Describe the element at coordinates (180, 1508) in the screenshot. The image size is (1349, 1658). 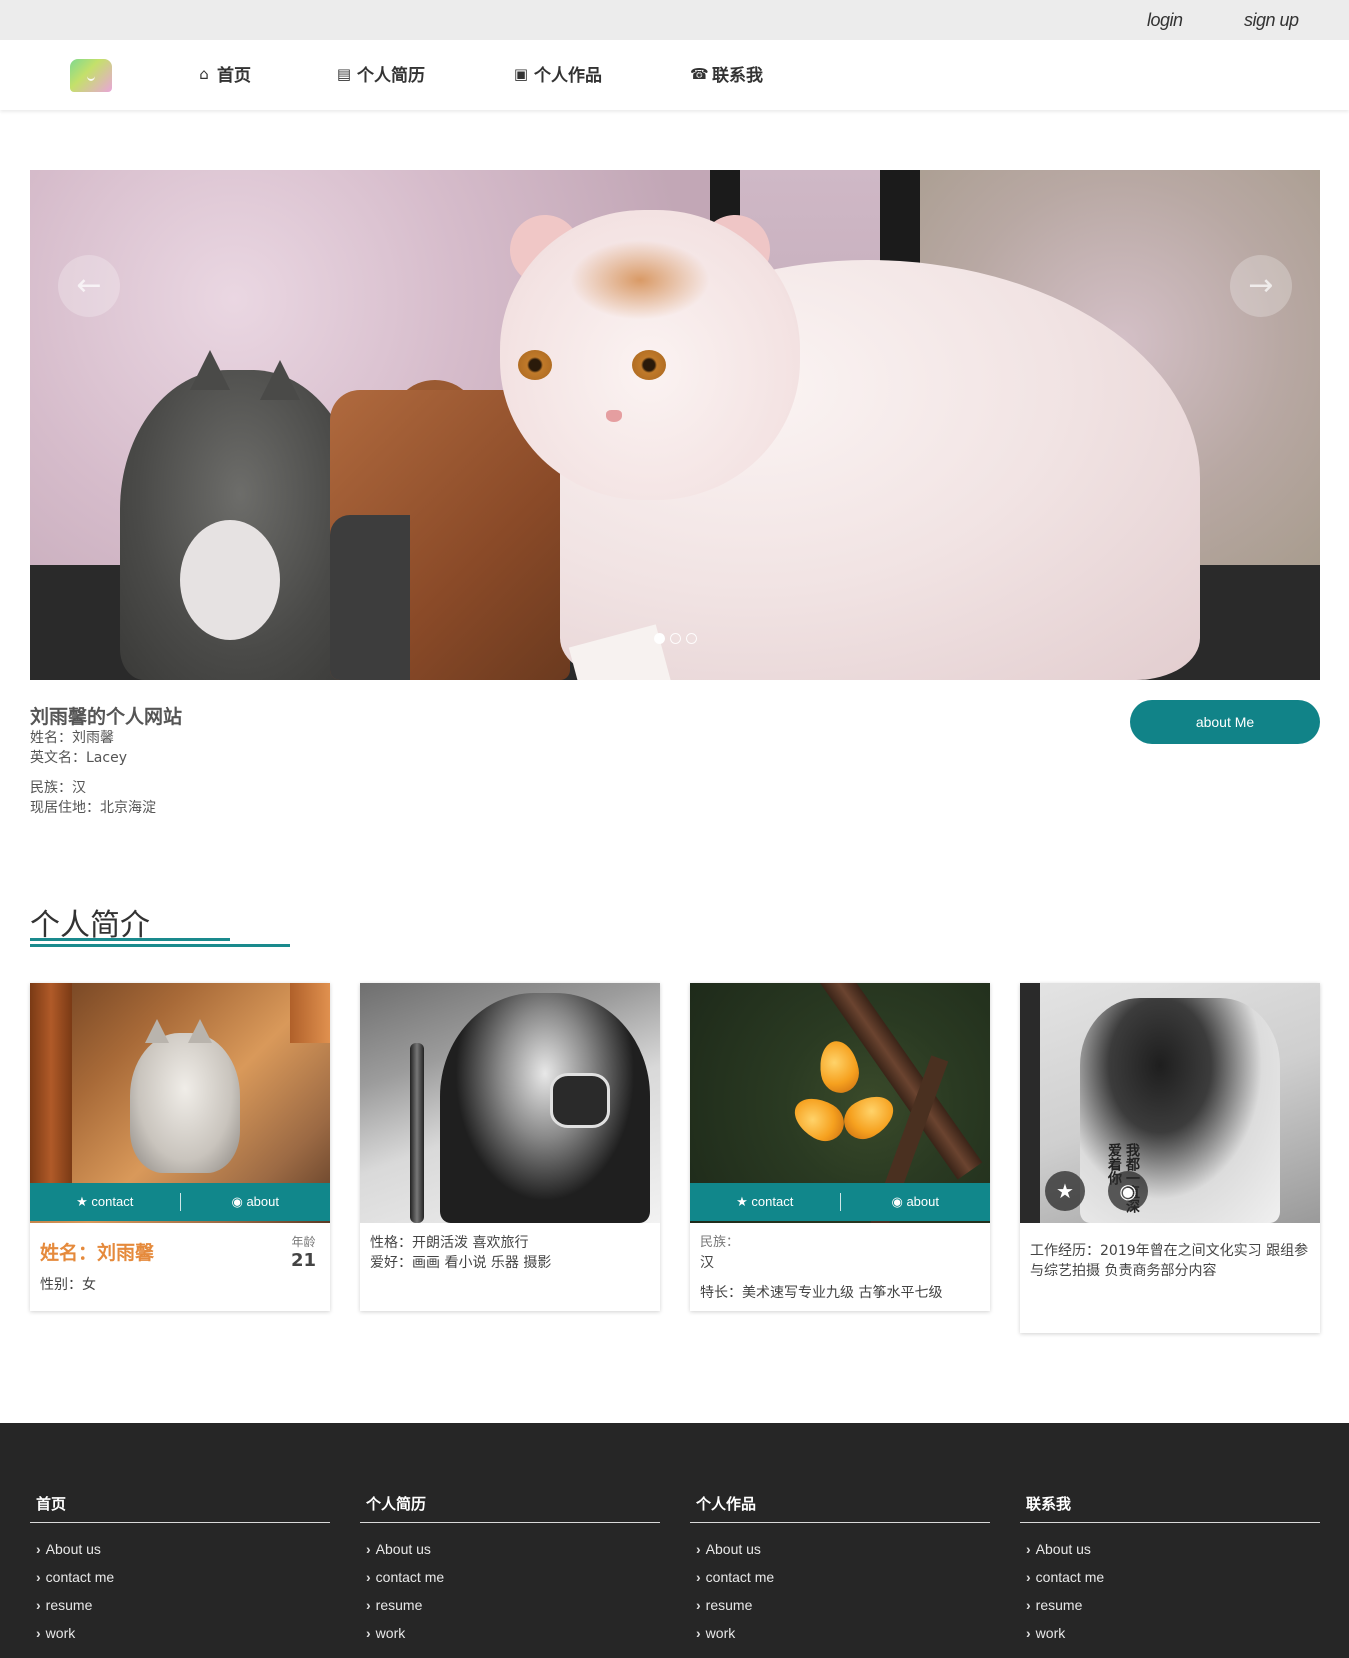
I see `footer-column-title: 首页` at that location.